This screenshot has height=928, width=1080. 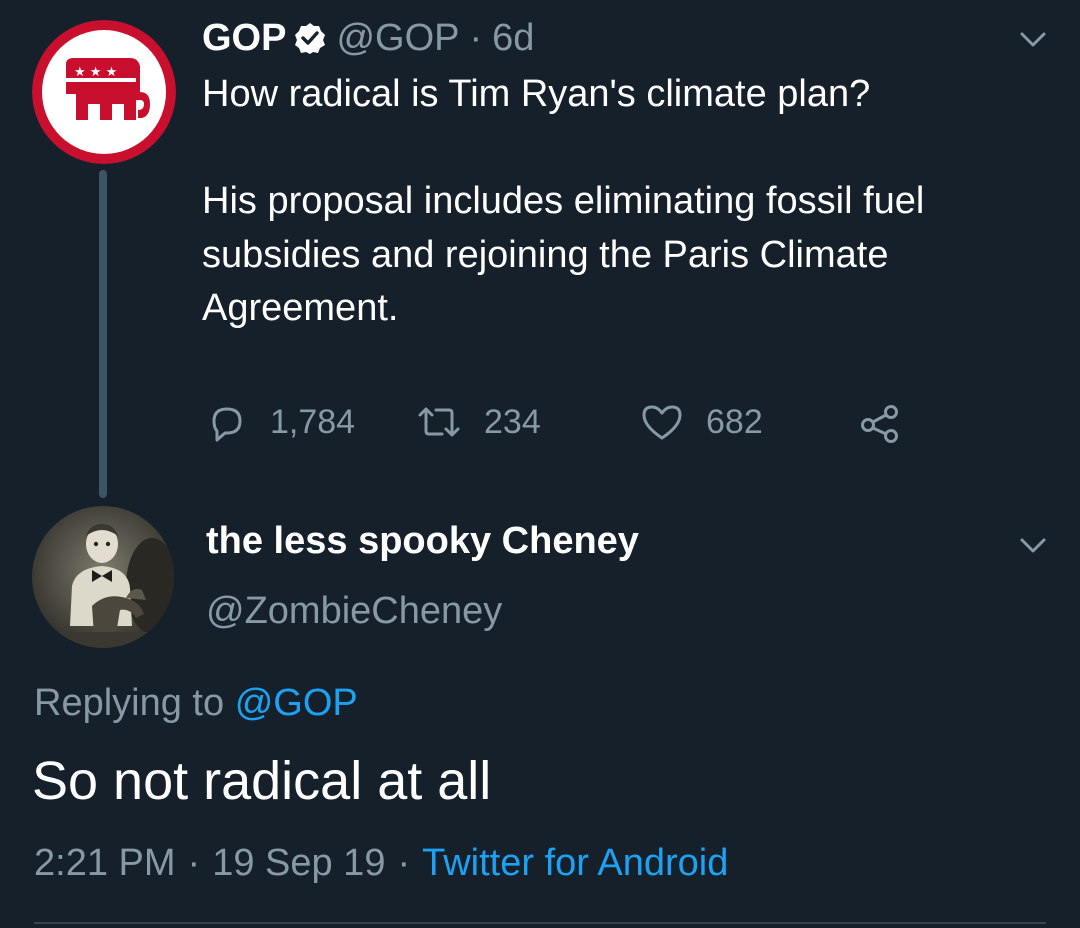 I want to click on reply-button: 1,784, so click(x=280, y=422).